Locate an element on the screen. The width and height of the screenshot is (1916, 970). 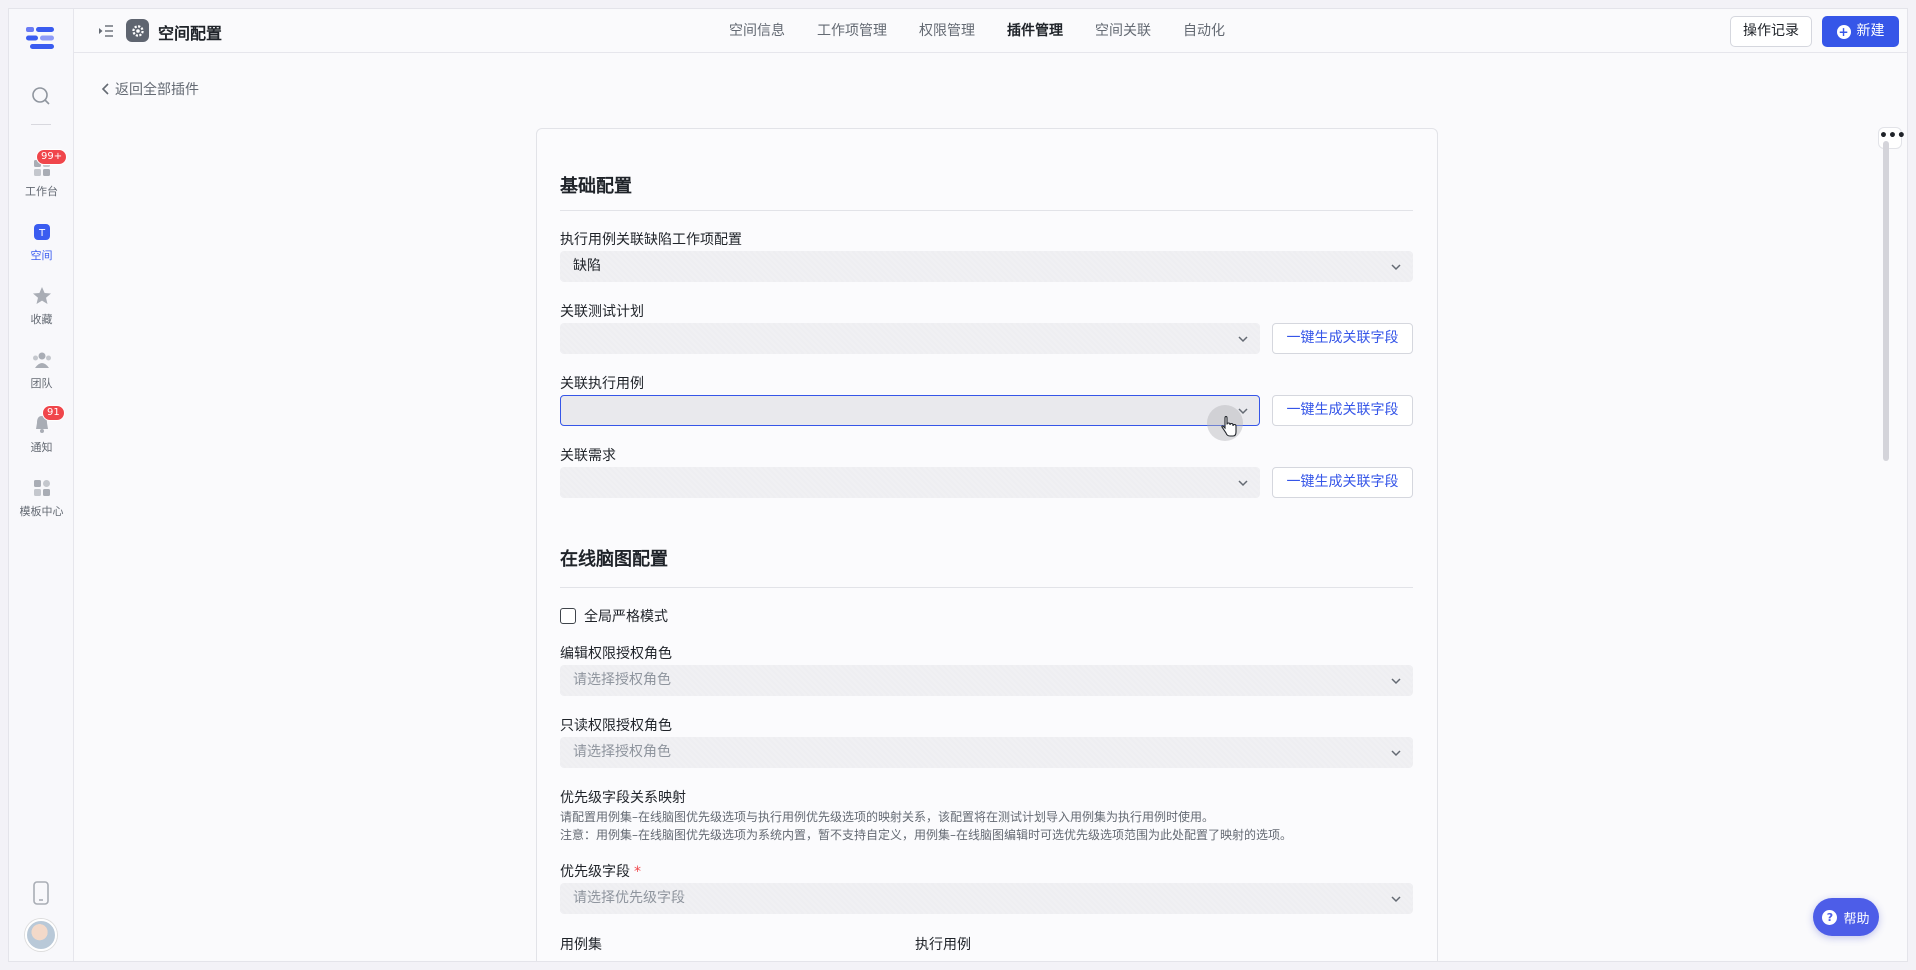
priority-field-label-text: 优先级字段 is located at coordinates (595, 872).